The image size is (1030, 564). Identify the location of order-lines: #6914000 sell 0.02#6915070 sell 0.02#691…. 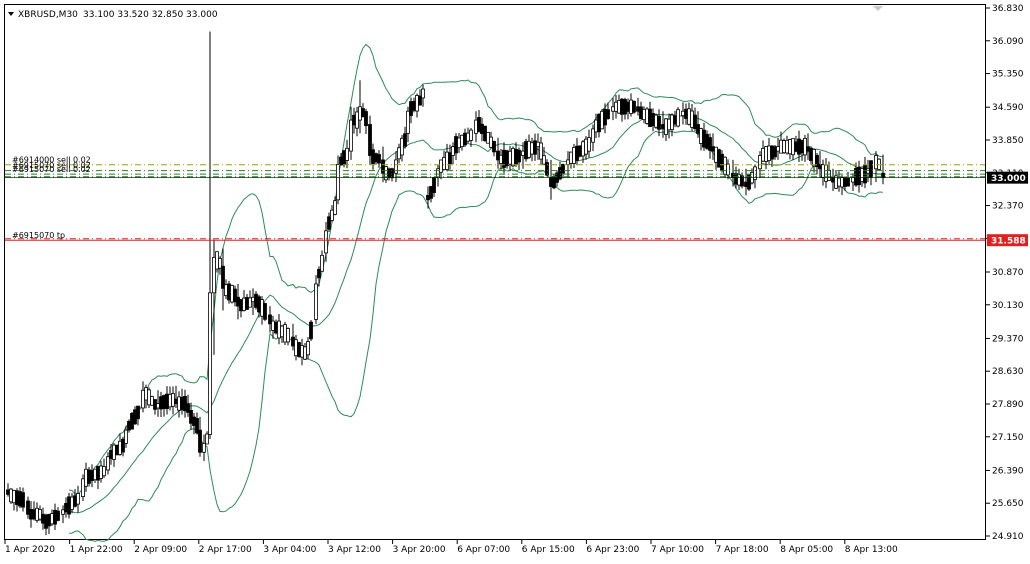
(495, 198).